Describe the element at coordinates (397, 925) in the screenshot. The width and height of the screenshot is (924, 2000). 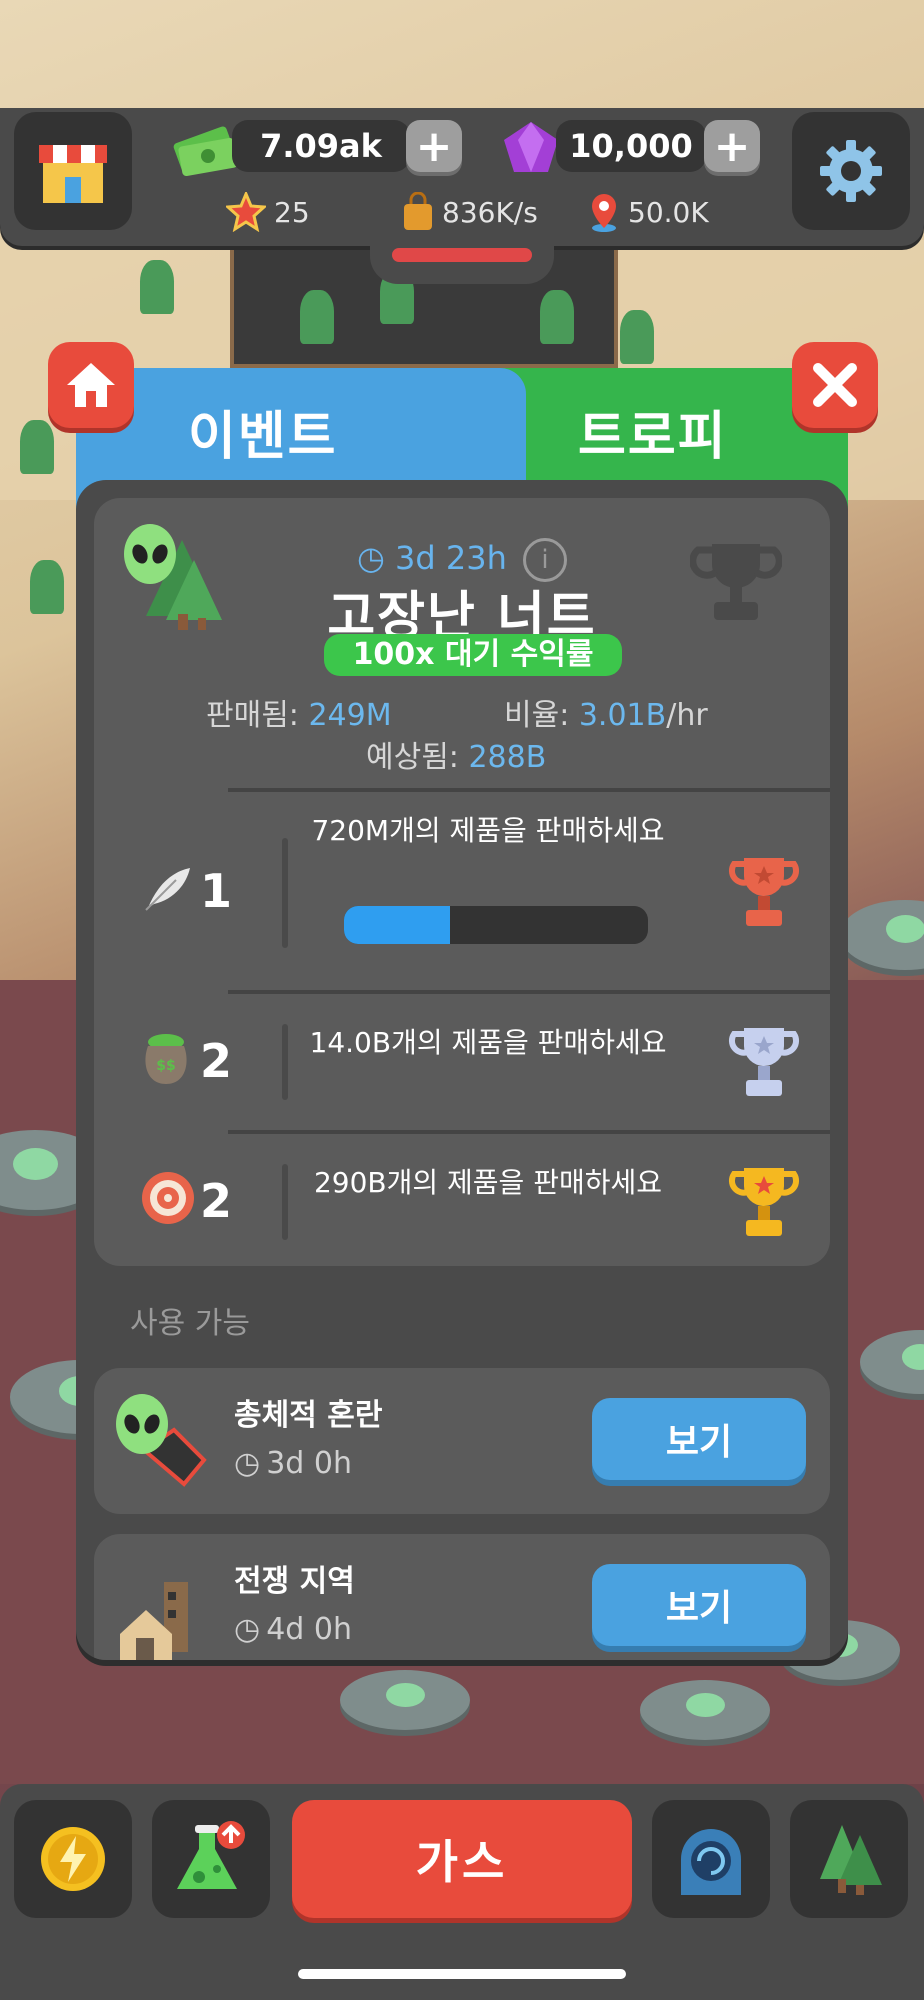
I see `goal-progress-fill` at that location.